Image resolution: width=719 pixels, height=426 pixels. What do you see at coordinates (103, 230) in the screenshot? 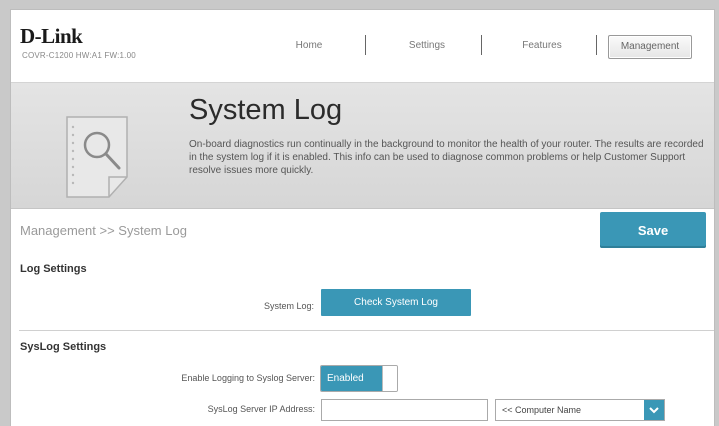
I see `breadcrumb: Management >> System Log` at bounding box center [103, 230].